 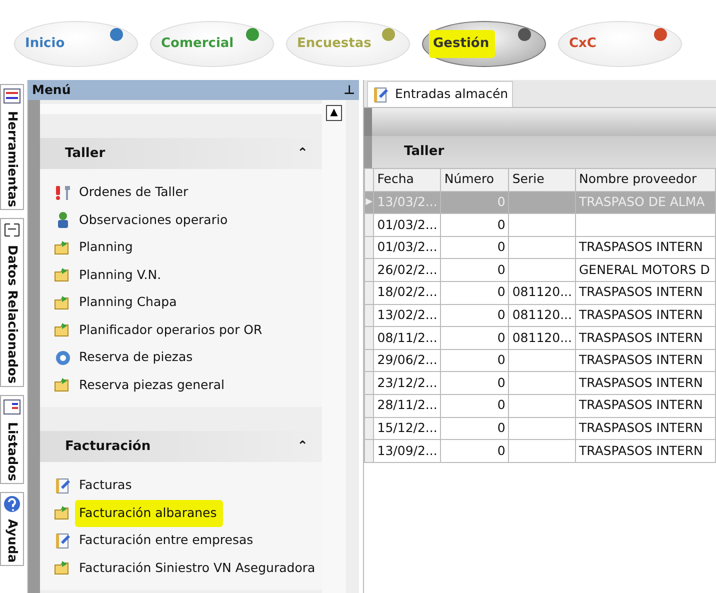 I want to click on scroll-up-button: ▲, so click(x=334, y=113).